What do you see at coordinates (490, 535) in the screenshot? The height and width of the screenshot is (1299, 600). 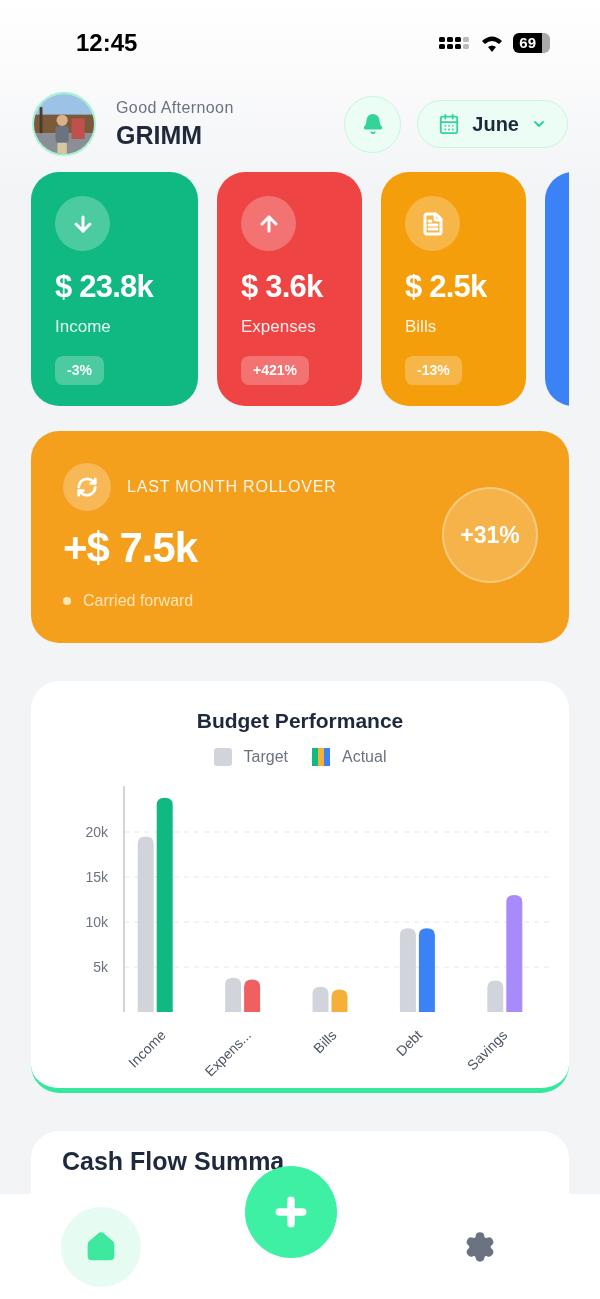 I see `change-badge: +31%` at bounding box center [490, 535].